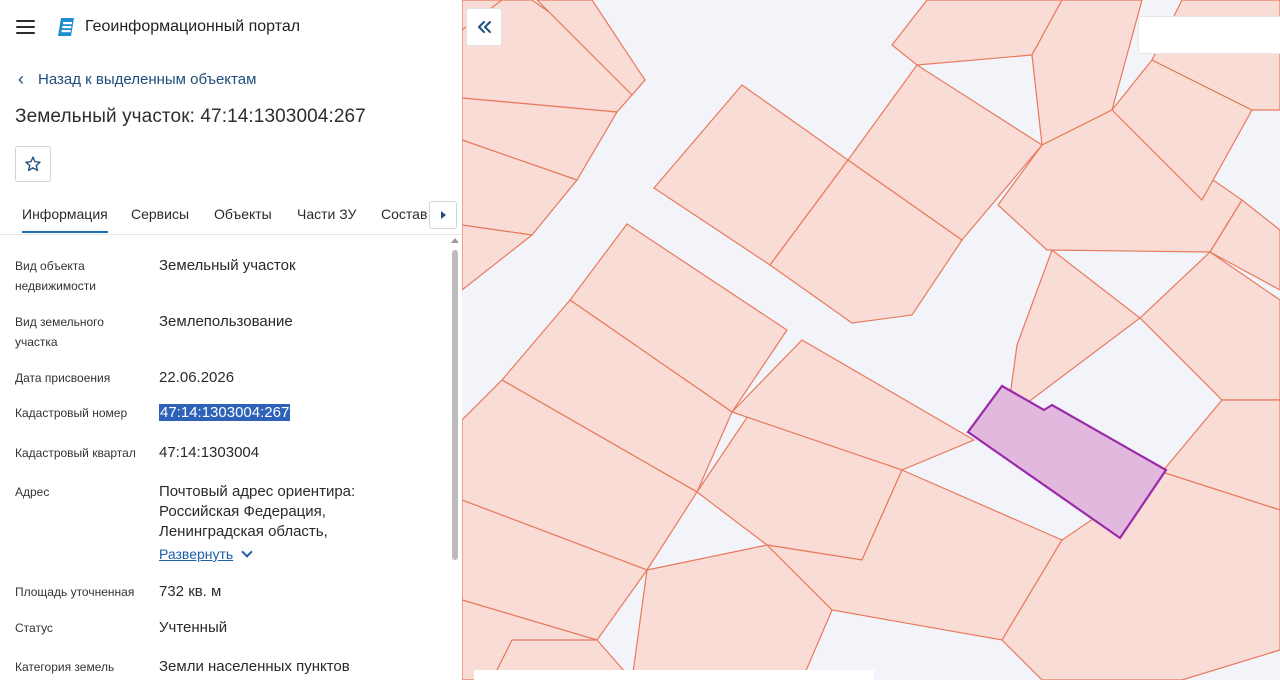  Describe the element at coordinates (225, 412) in the screenshot. I see `cadastral-number-value: 47:14:1303004:267` at that location.